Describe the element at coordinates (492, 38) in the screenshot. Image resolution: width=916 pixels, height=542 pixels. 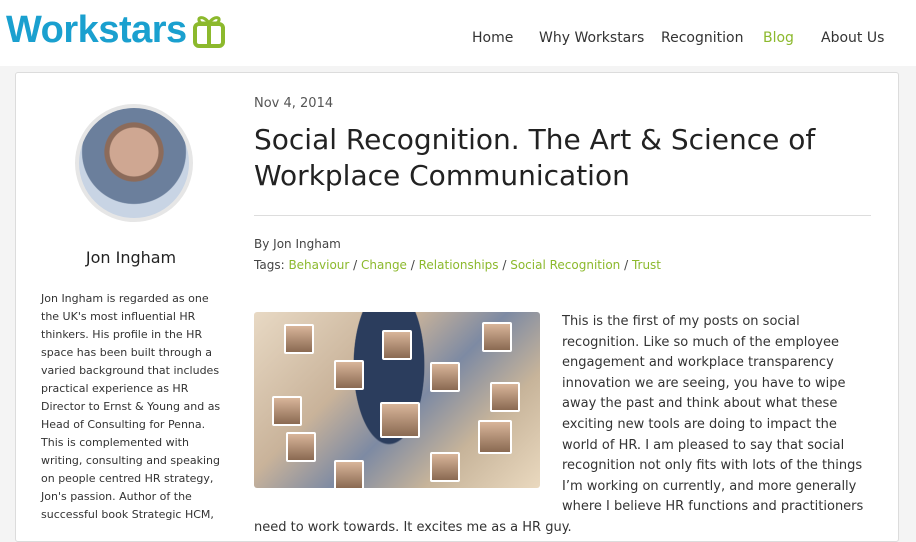
I see `nav-home: Home` at that location.